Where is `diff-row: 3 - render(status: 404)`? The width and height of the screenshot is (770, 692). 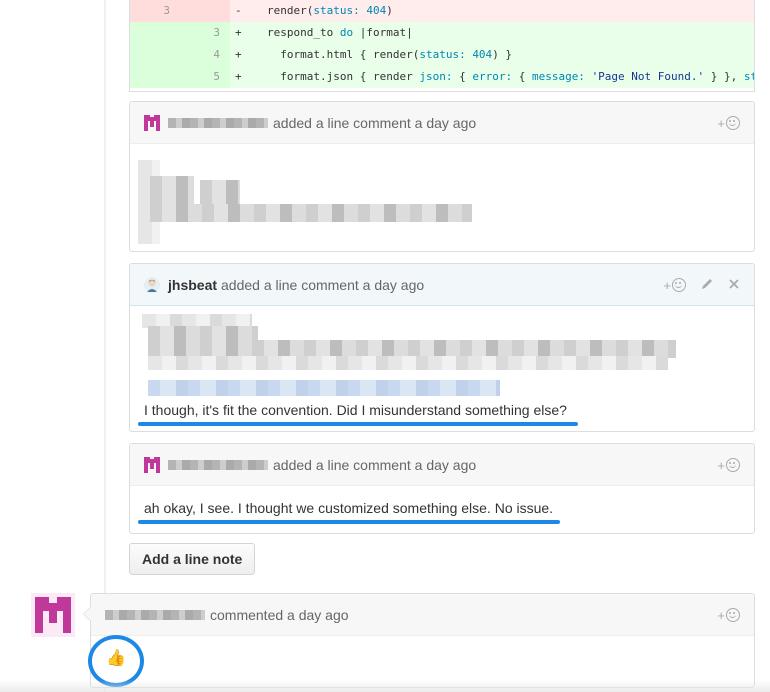
diff-row: 3 - render(status: 404) is located at coordinates (442, 11).